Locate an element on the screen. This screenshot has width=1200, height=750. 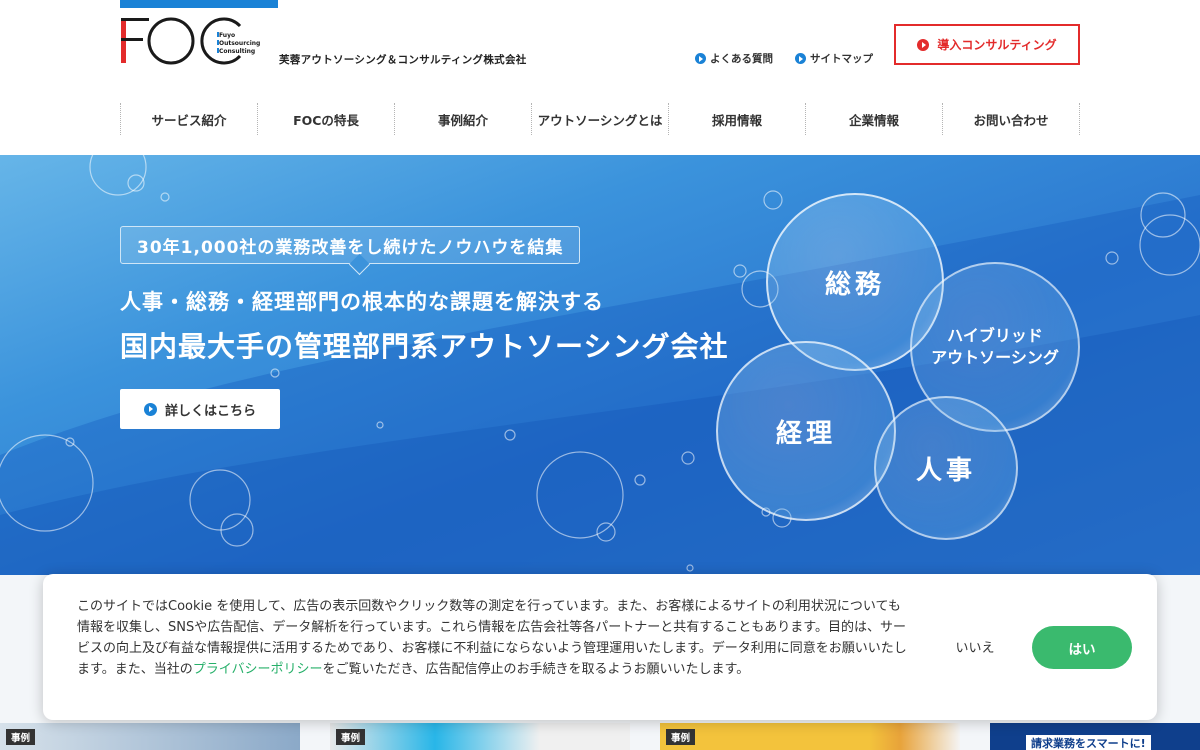
nav-item-cases: 事例紹介 is located at coordinates (462, 119).